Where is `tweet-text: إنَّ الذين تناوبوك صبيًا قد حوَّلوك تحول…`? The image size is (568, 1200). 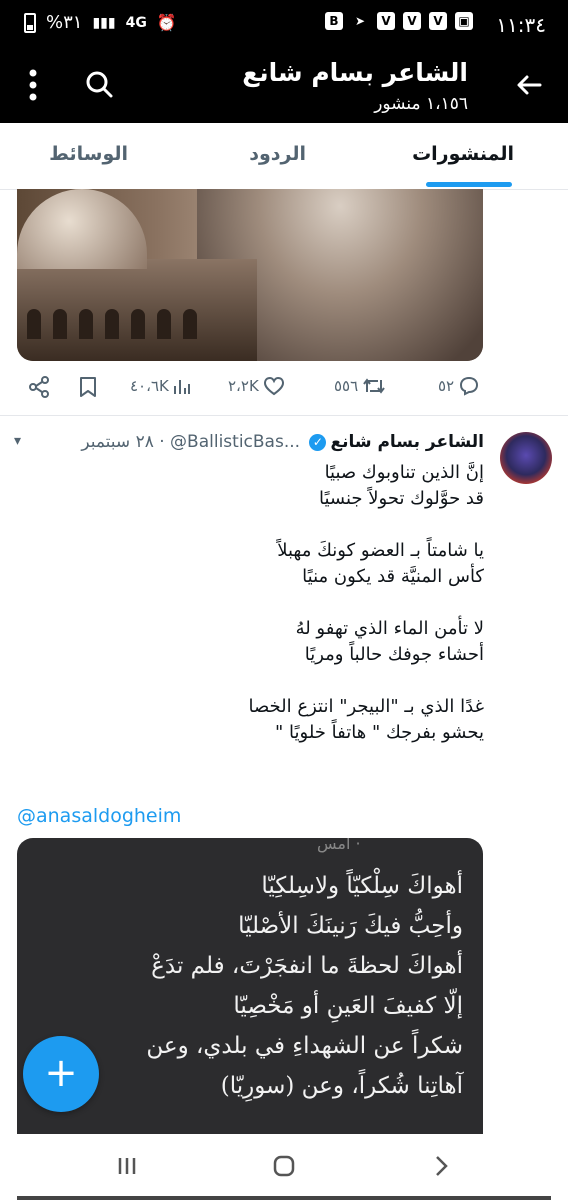
tweet-text: إنَّ الذين تناوبوك صبيًا قد حوَّلوك تحول… is located at coordinates (366, 602).